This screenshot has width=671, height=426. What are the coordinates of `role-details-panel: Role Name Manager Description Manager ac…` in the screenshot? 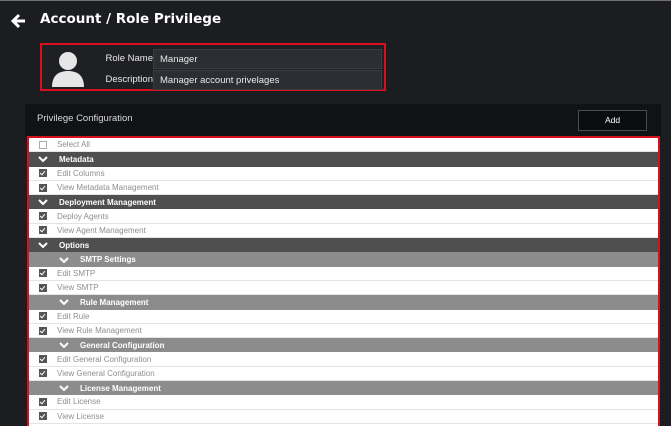 It's located at (213, 67).